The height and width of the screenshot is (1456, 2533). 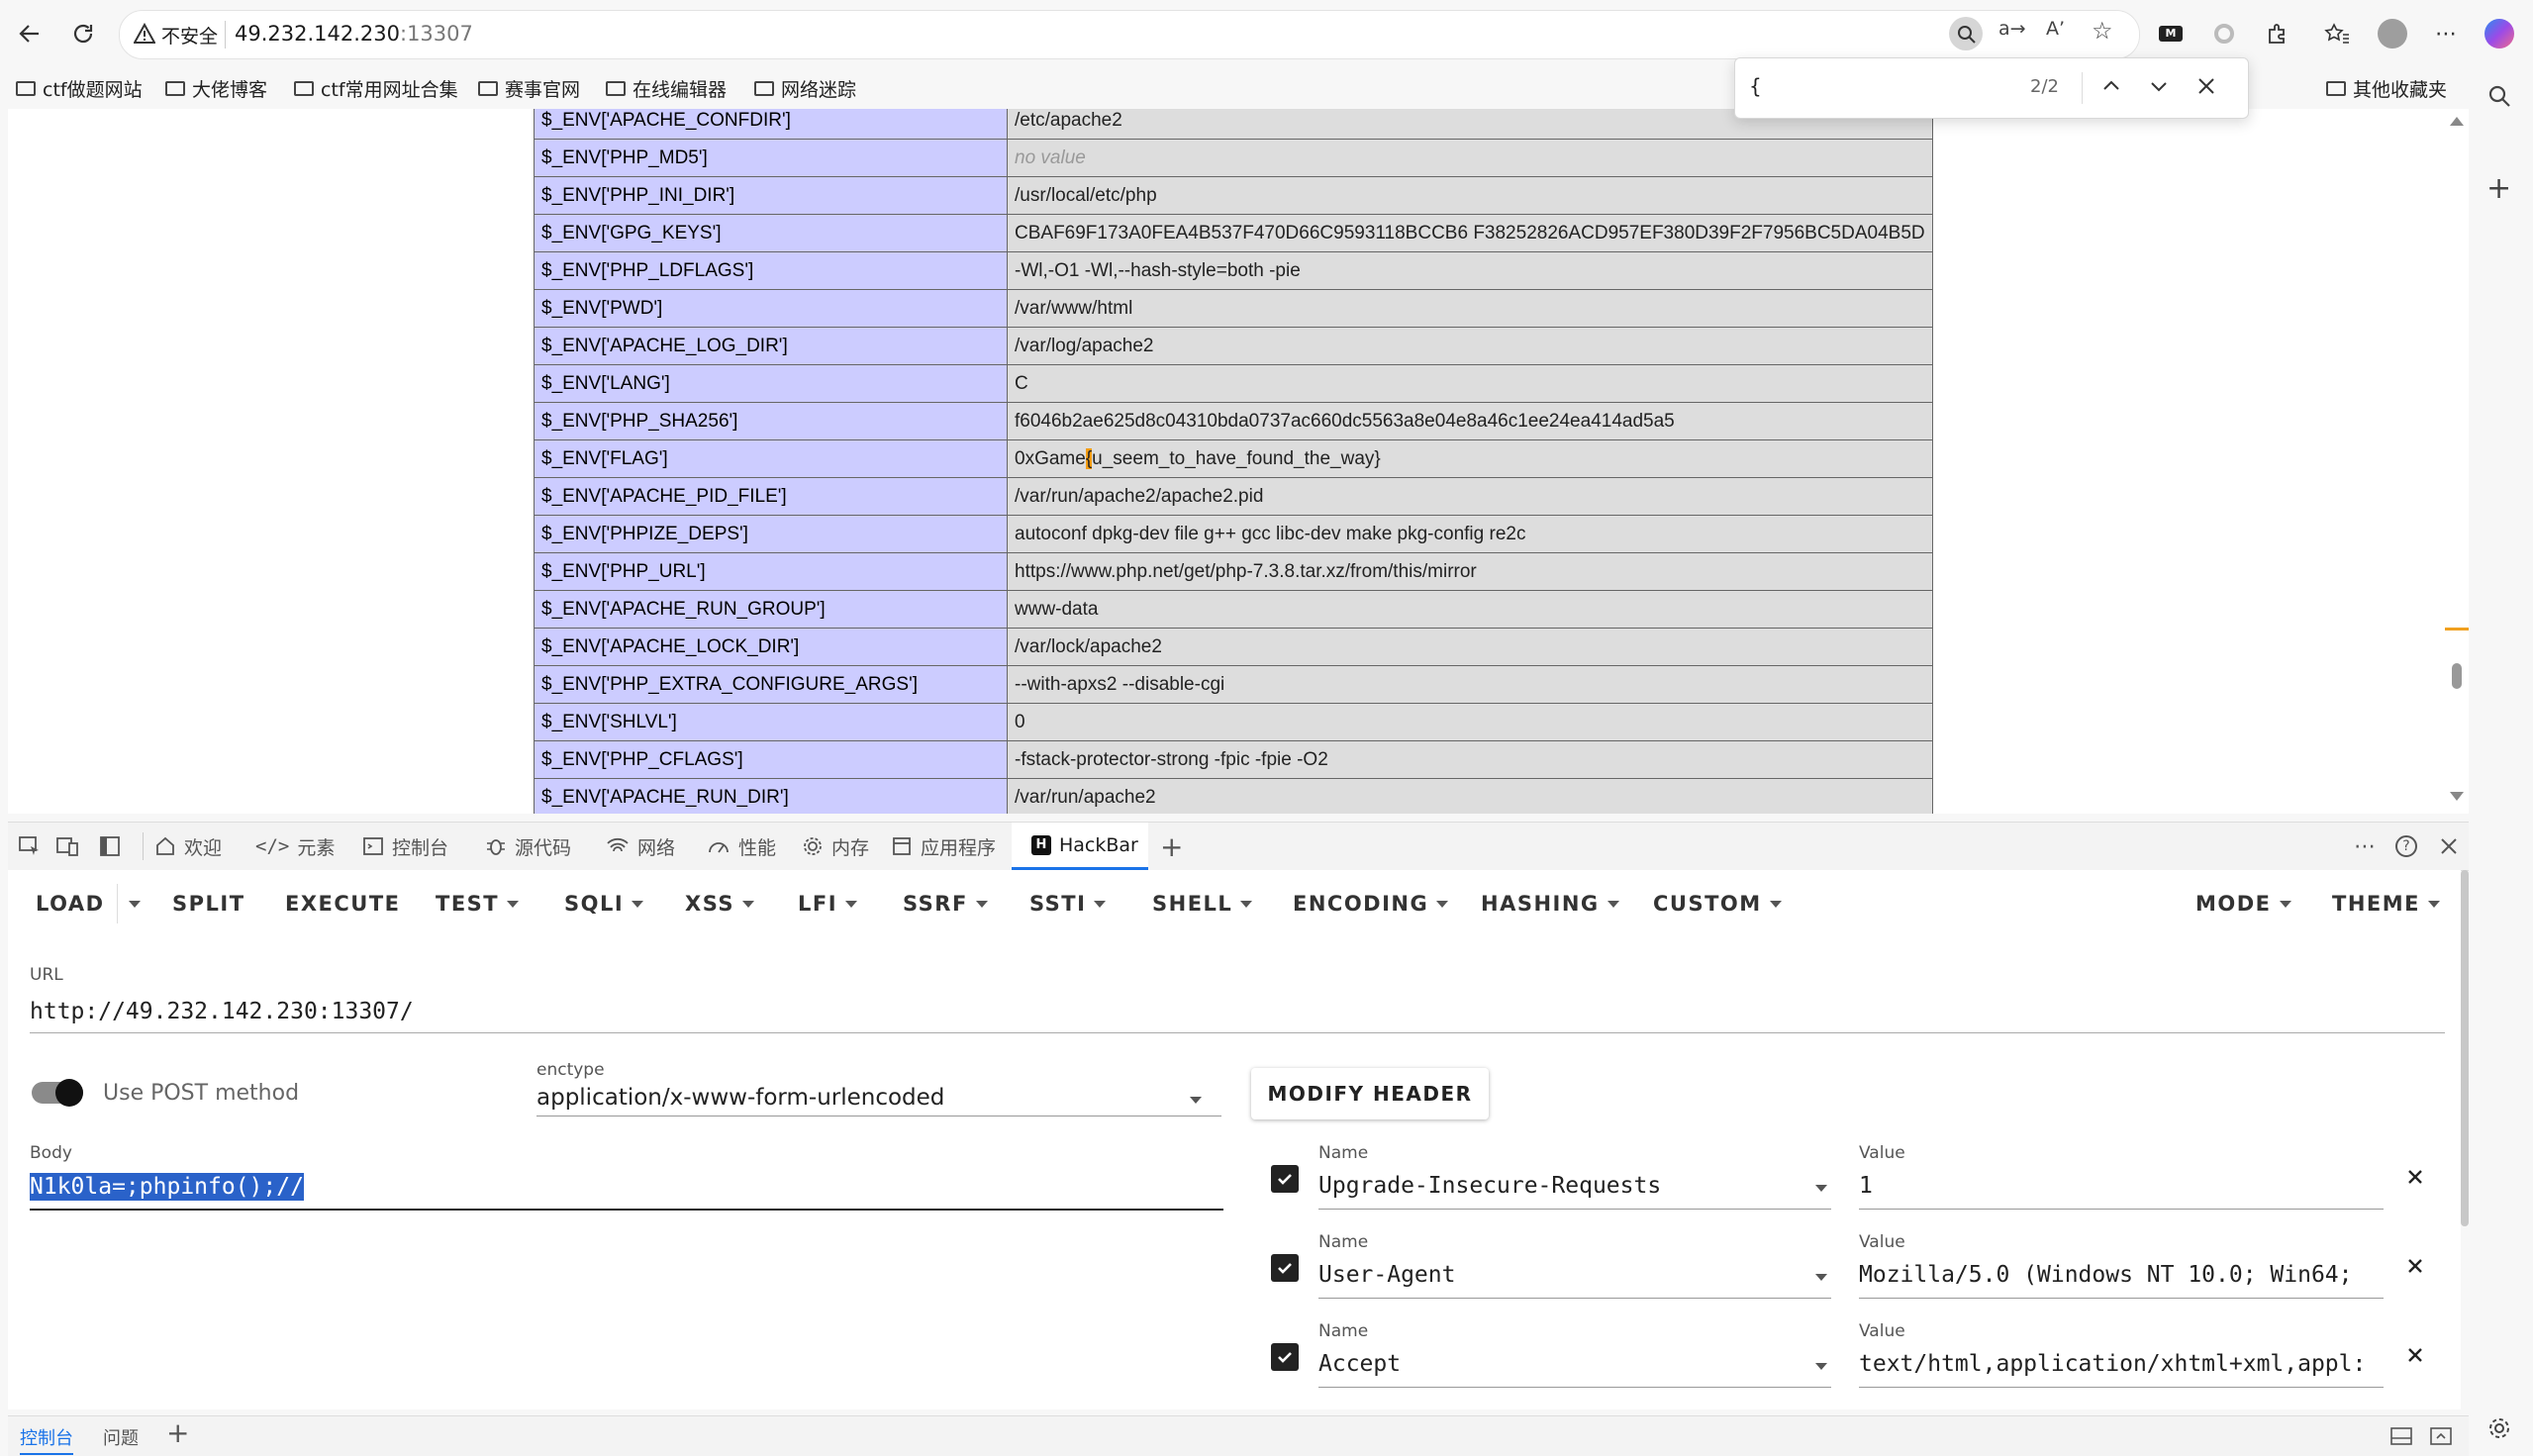 What do you see at coordinates (2102, 31) in the screenshot?
I see `favorite-star-icon: ☆` at bounding box center [2102, 31].